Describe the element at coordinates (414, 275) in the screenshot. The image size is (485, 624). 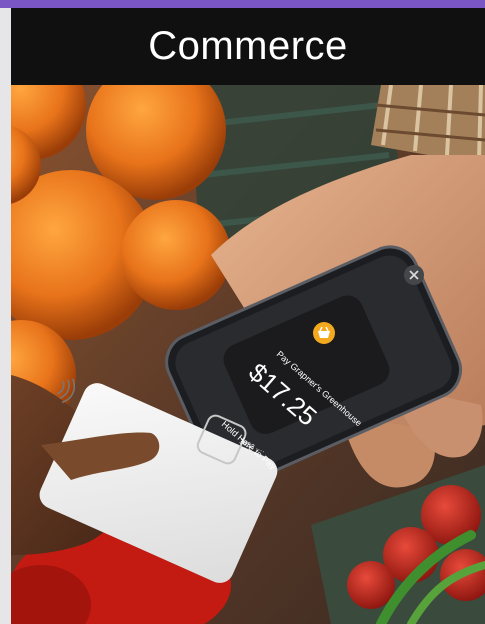
I see `close-icon` at that location.